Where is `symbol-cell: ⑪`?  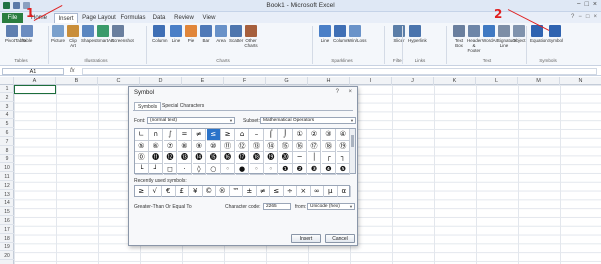 symbol-cell: ⑪ is located at coordinates (228, 146).